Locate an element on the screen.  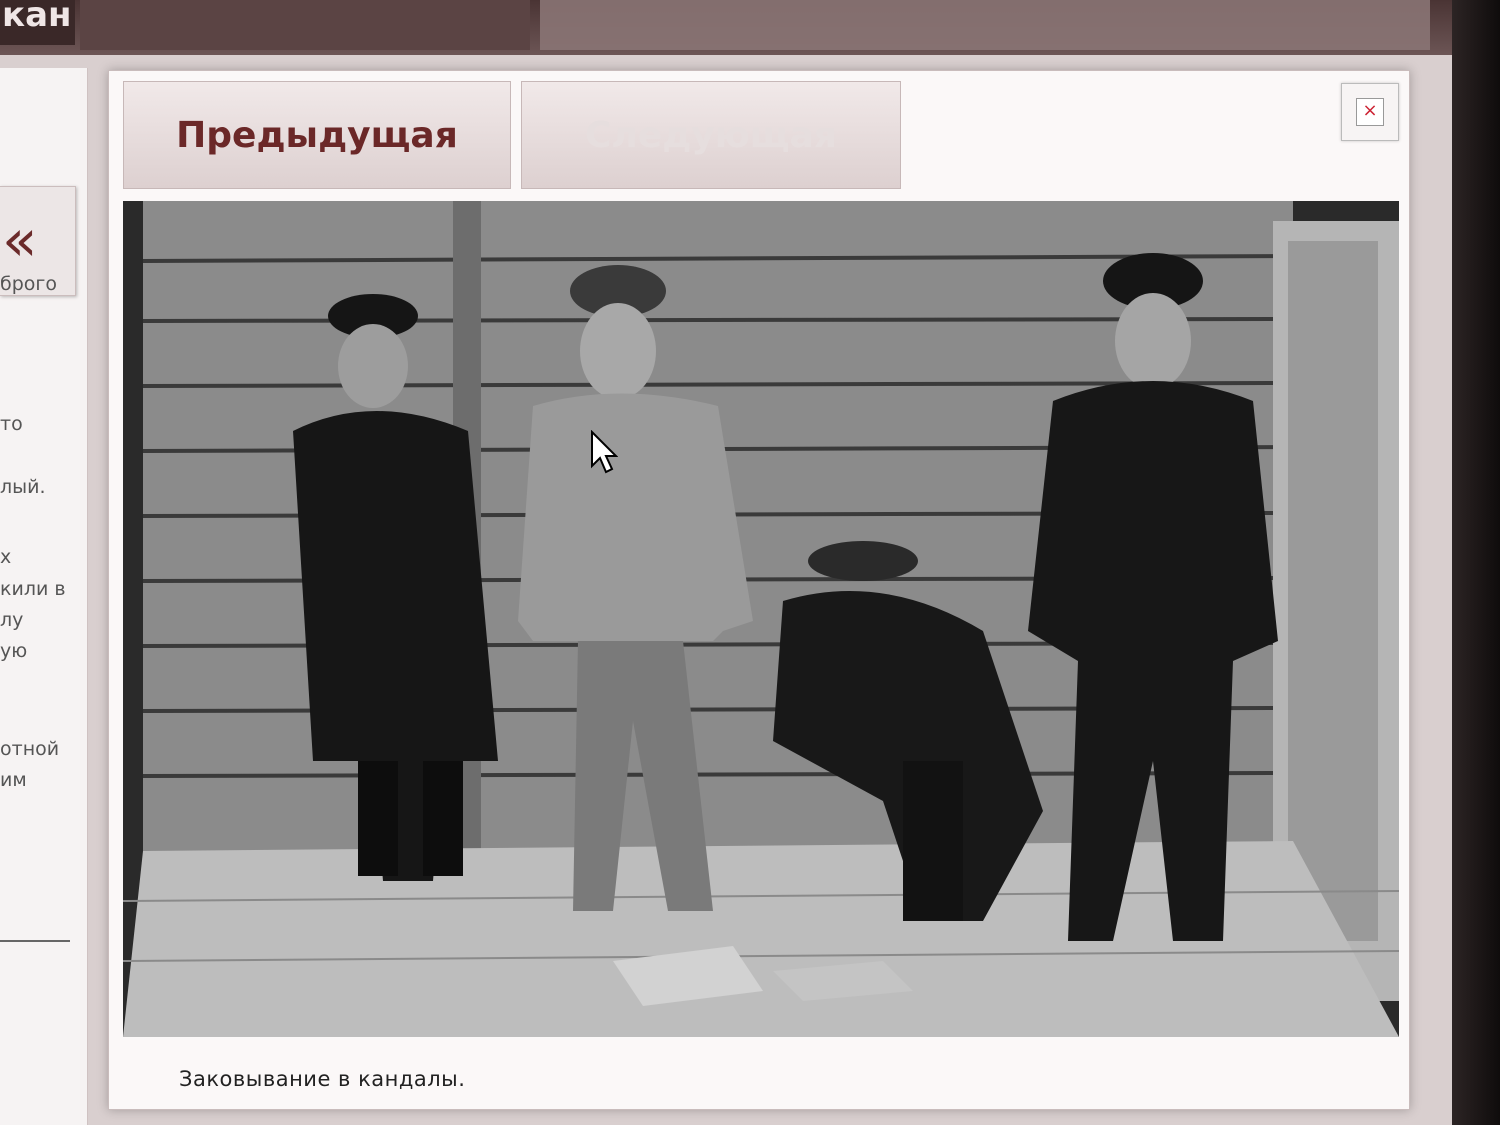
next-button: Следующая is located at coordinates (711, 135).